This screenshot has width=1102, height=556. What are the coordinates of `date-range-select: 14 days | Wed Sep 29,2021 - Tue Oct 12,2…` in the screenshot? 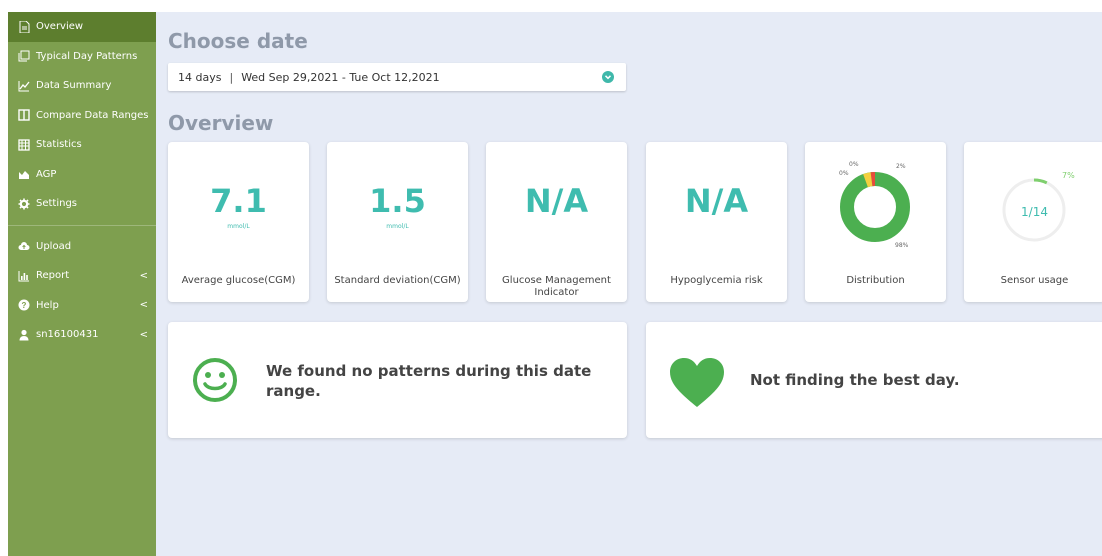 It's located at (397, 77).